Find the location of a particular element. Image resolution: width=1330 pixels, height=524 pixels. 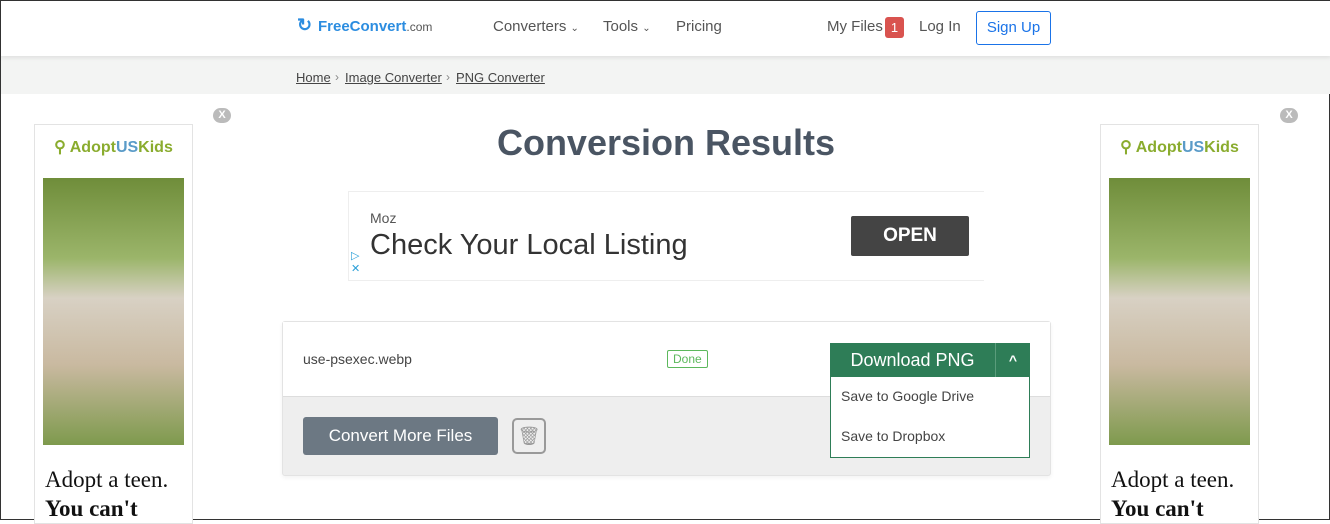

top-ad: Moz Check Your Local Listing OPEN ▷ ✕ is located at coordinates (666, 236).